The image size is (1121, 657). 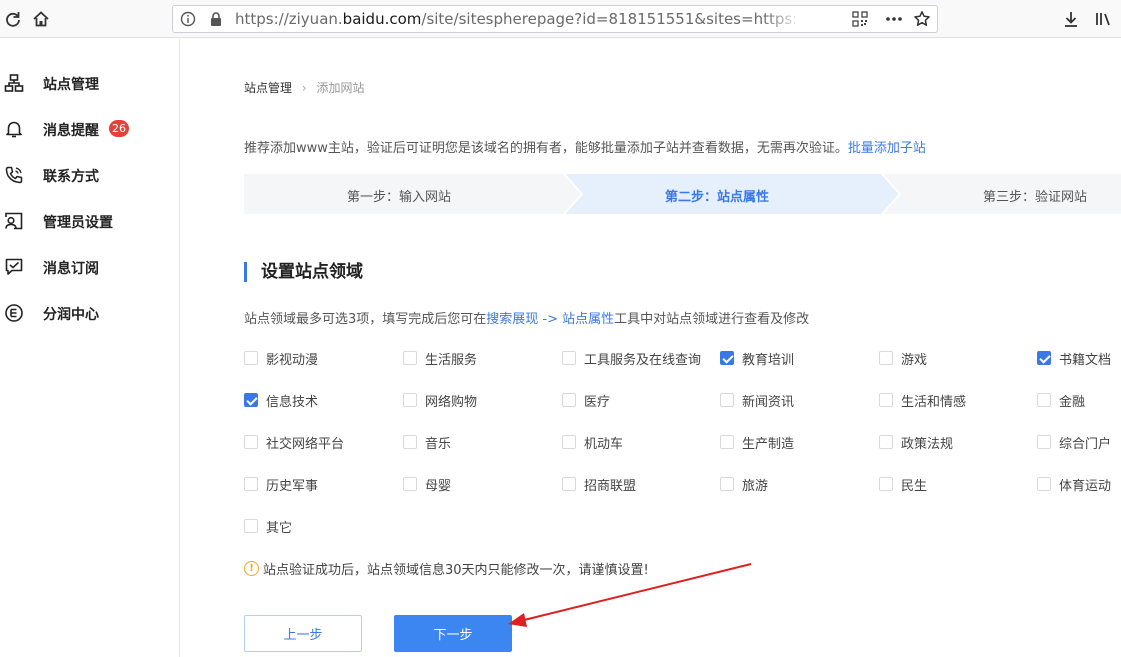 What do you see at coordinates (188, 19) in the screenshot?
I see `info-icon` at bounding box center [188, 19].